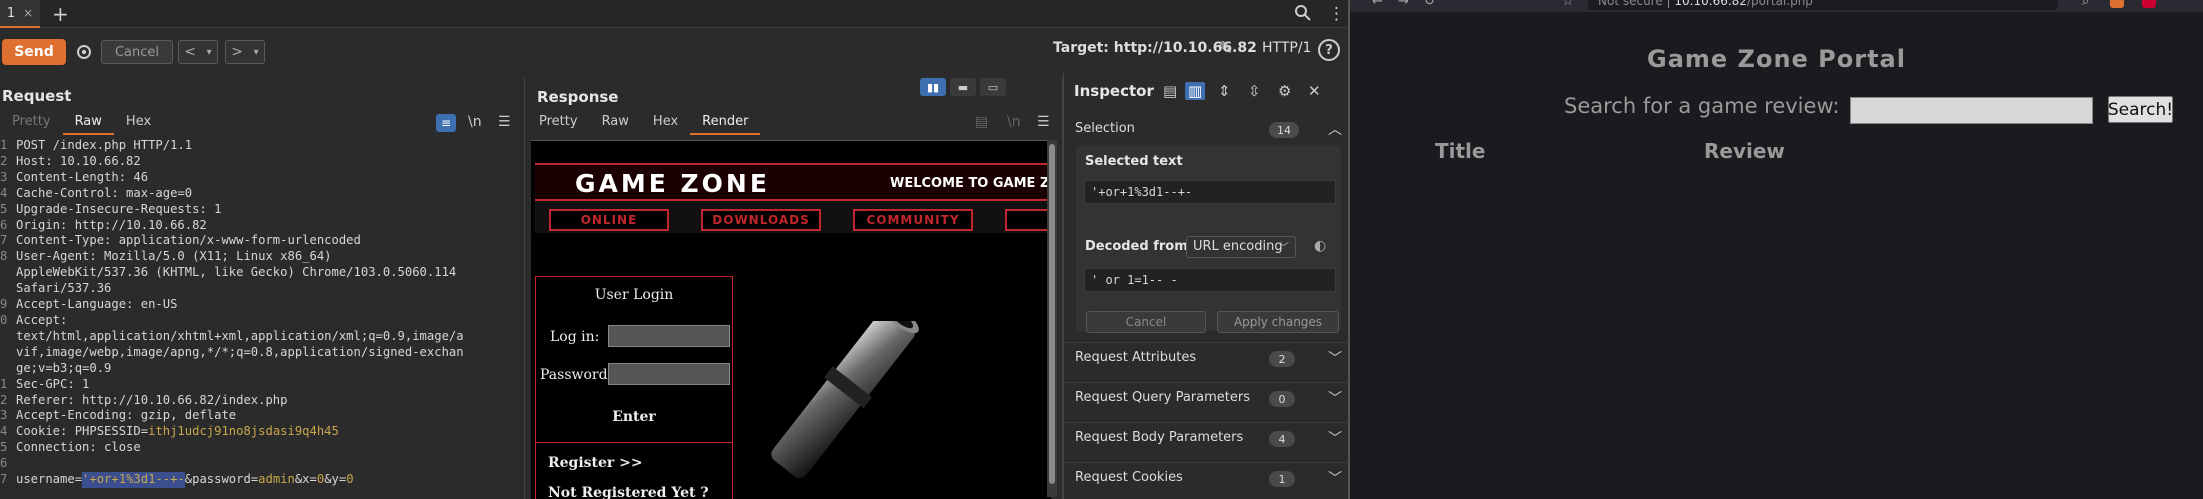  Describe the element at coordinates (1254, 91) in the screenshot. I see `collapse-all-icon: ⇳` at that location.